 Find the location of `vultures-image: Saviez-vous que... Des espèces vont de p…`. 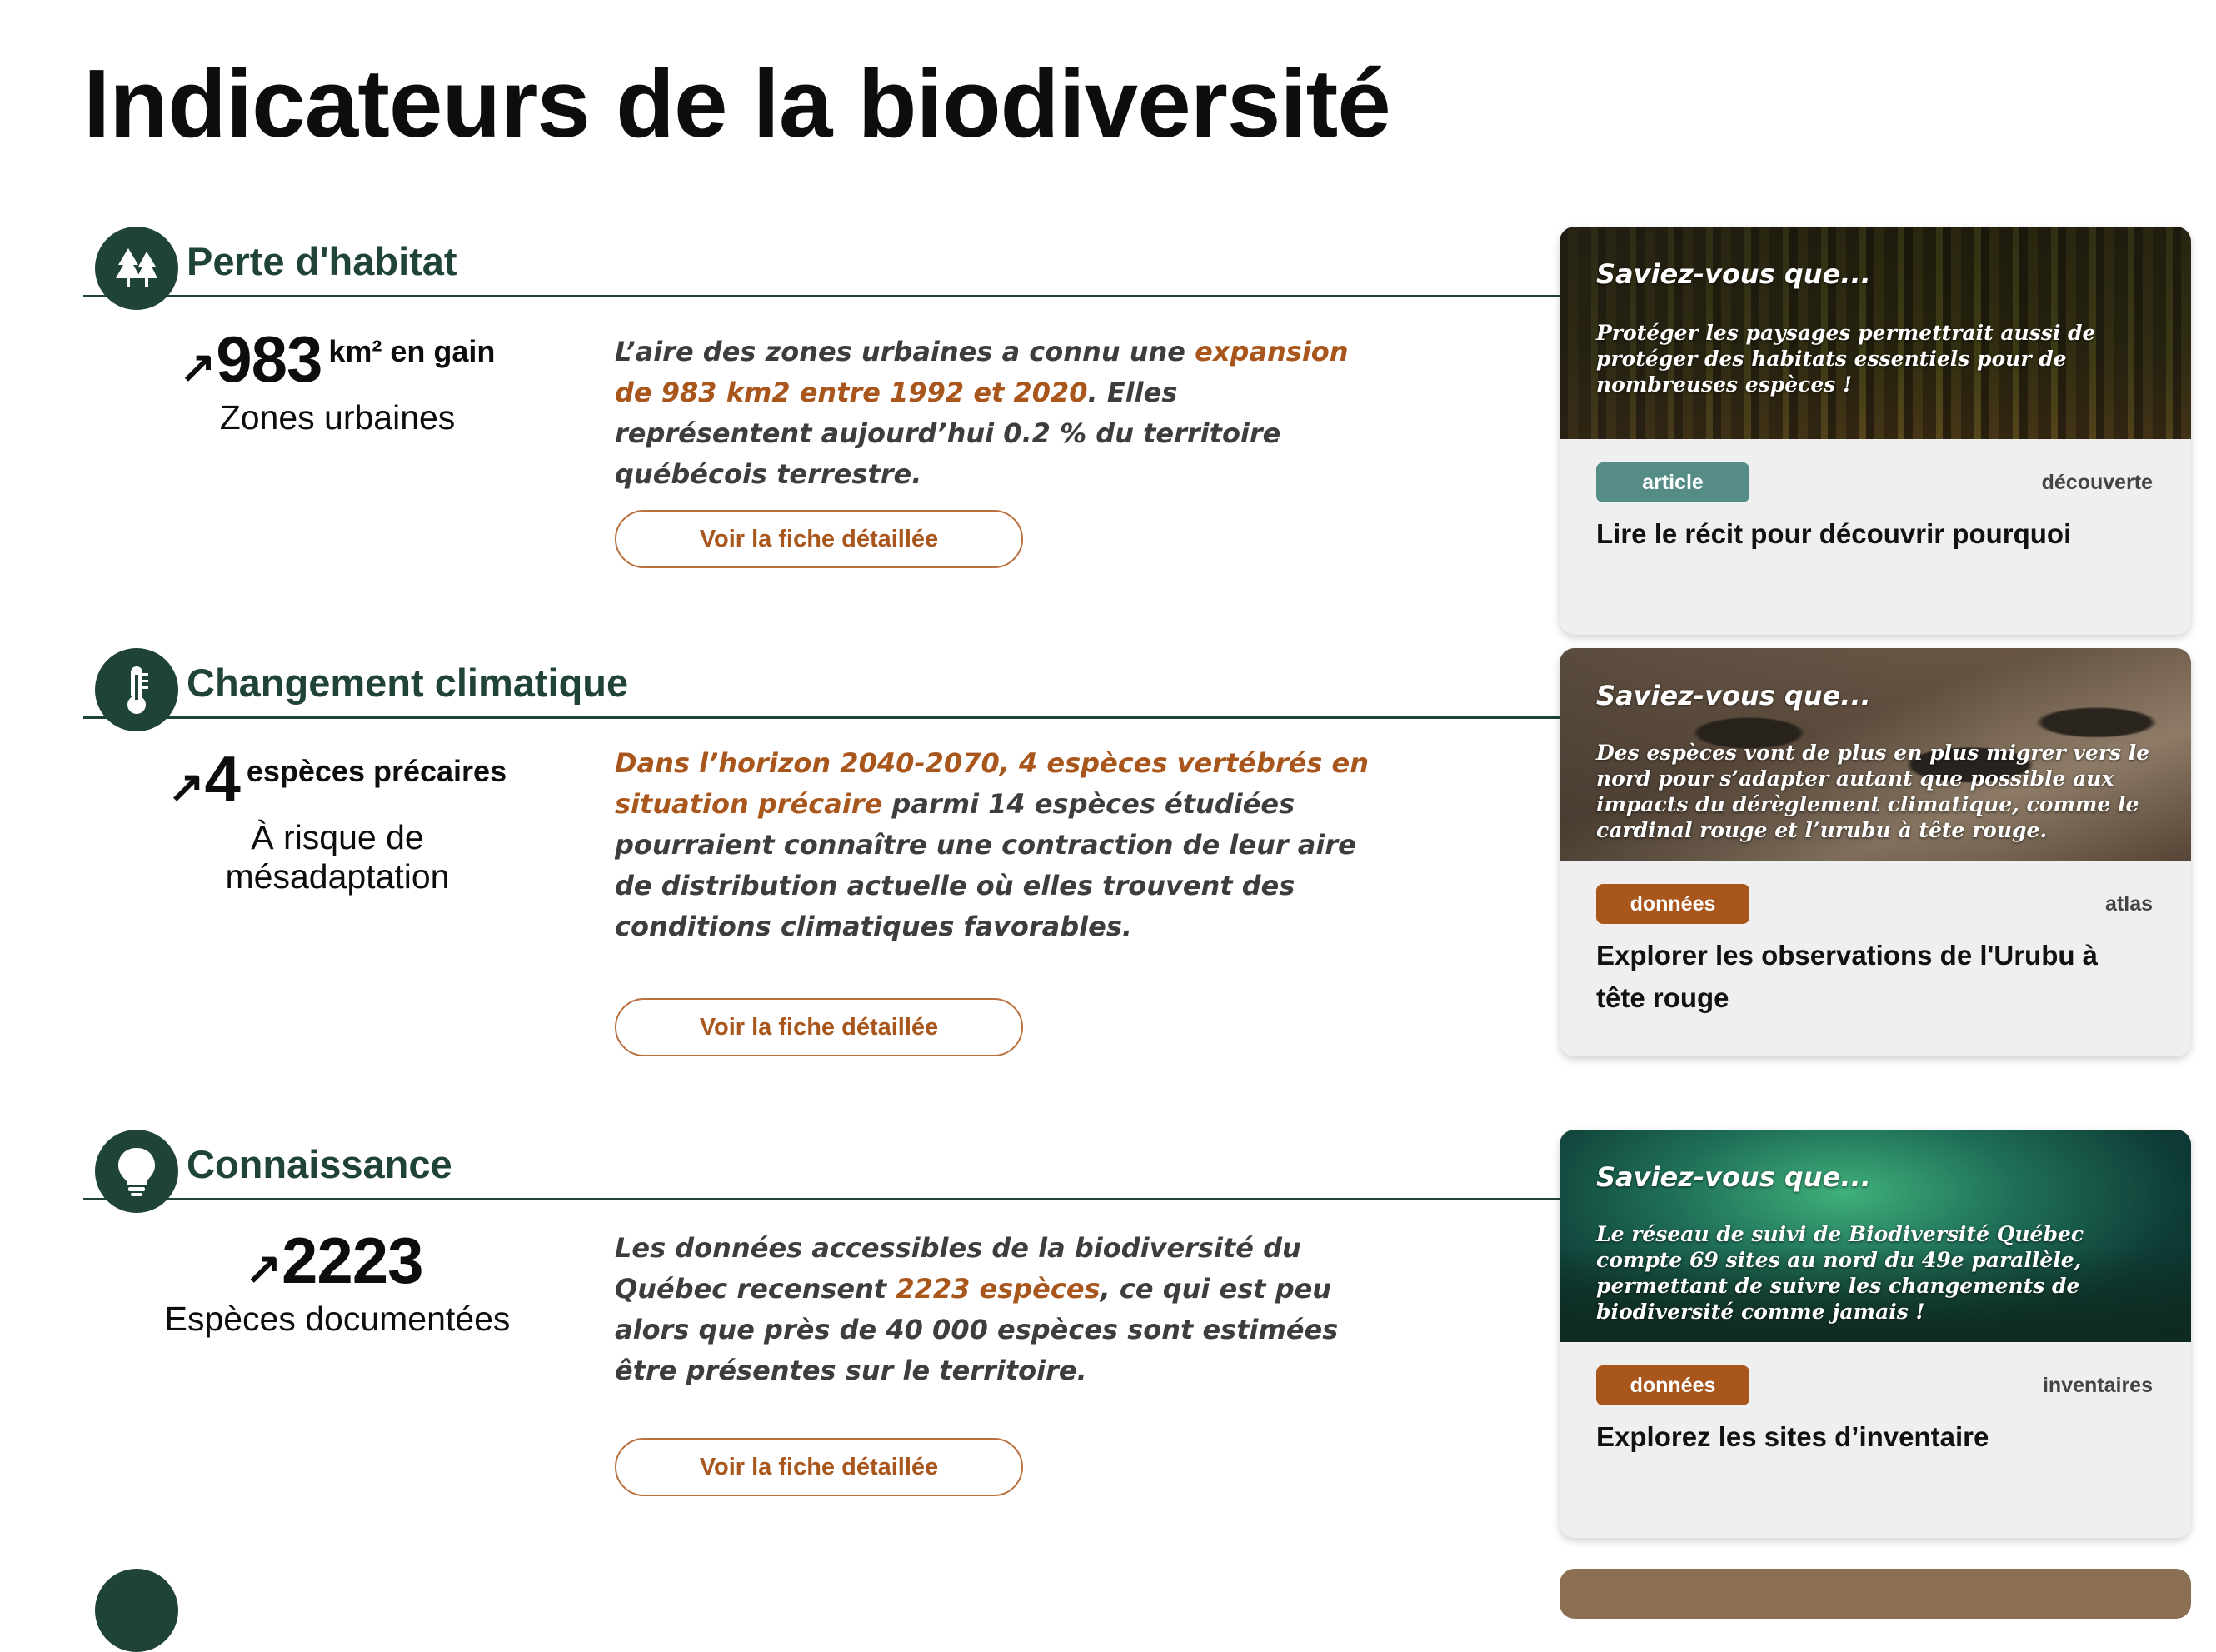

vultures-image: Saviez-vous que... Des espèces vont de p… is located at coordinates (1875, 754).